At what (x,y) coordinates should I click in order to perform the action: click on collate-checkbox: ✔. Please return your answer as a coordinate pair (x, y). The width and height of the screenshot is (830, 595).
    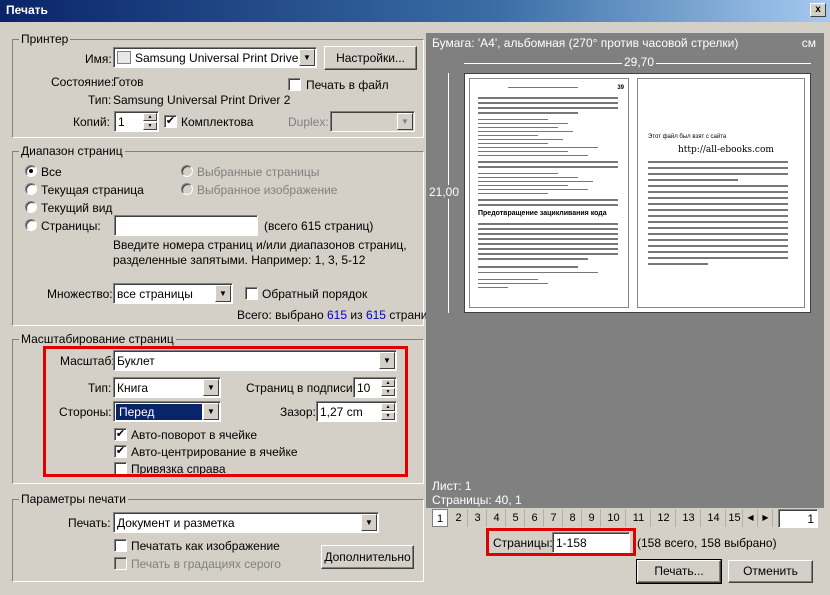
    Looking at the image, I should click on (170, 121).